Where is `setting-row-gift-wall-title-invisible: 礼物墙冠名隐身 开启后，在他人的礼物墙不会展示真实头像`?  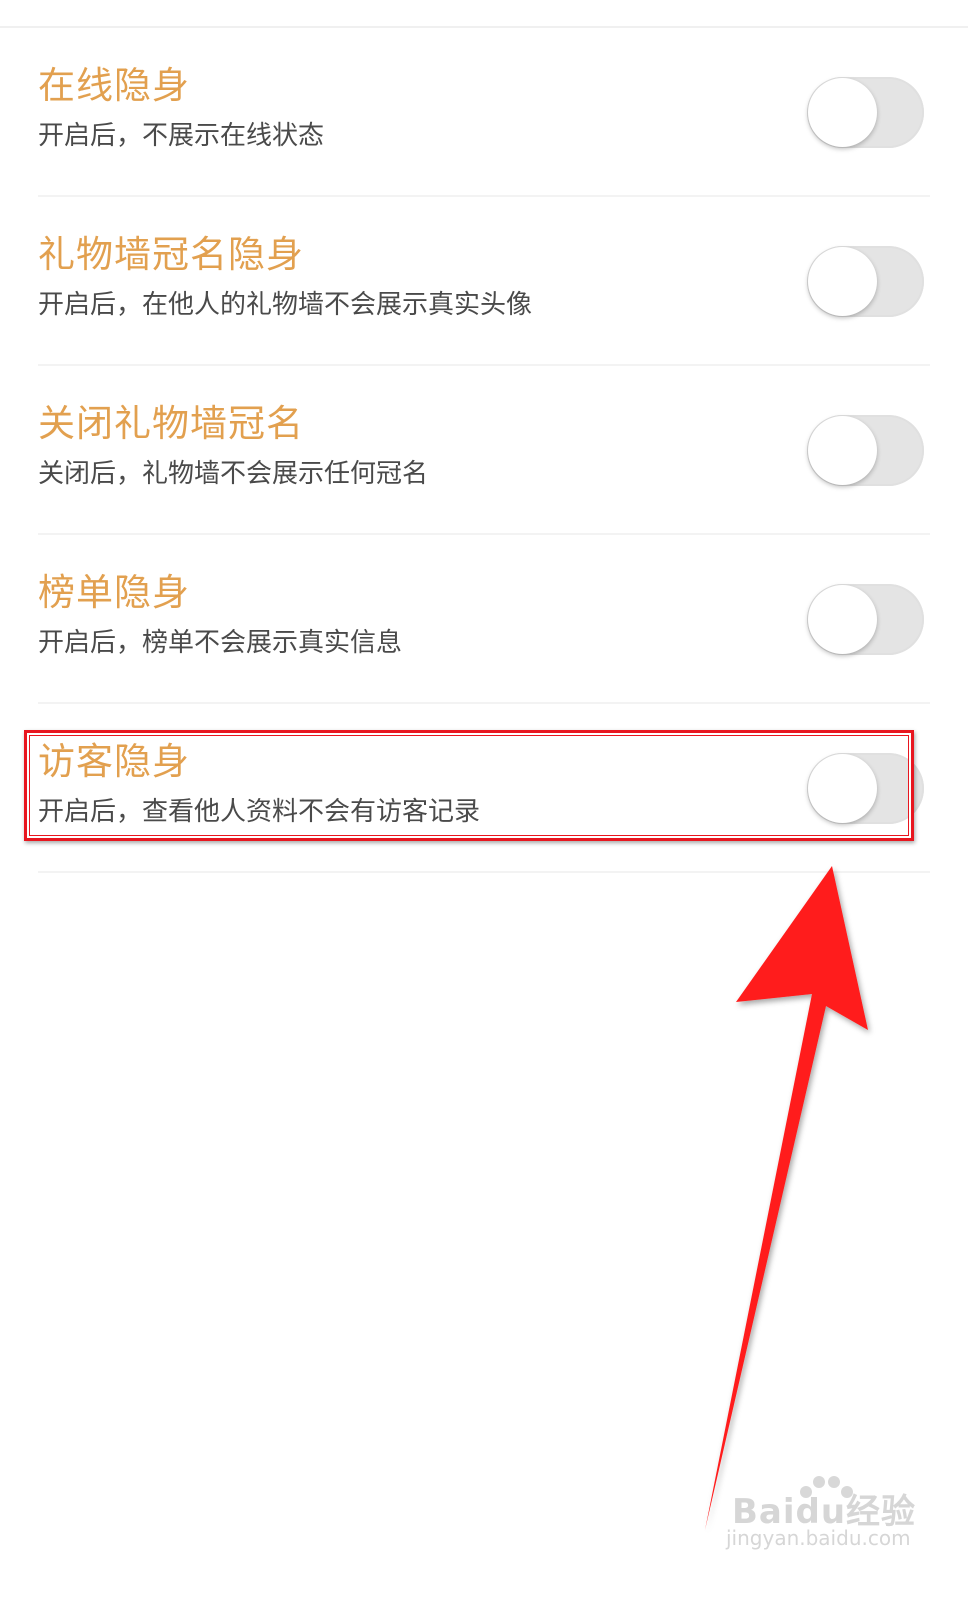
setting-row-gift-wall-title-invisible: 礼物墙冠名隐身 开启后，在他人的礼物墙不会展示真实头像 is located at coordinates (484, 281).